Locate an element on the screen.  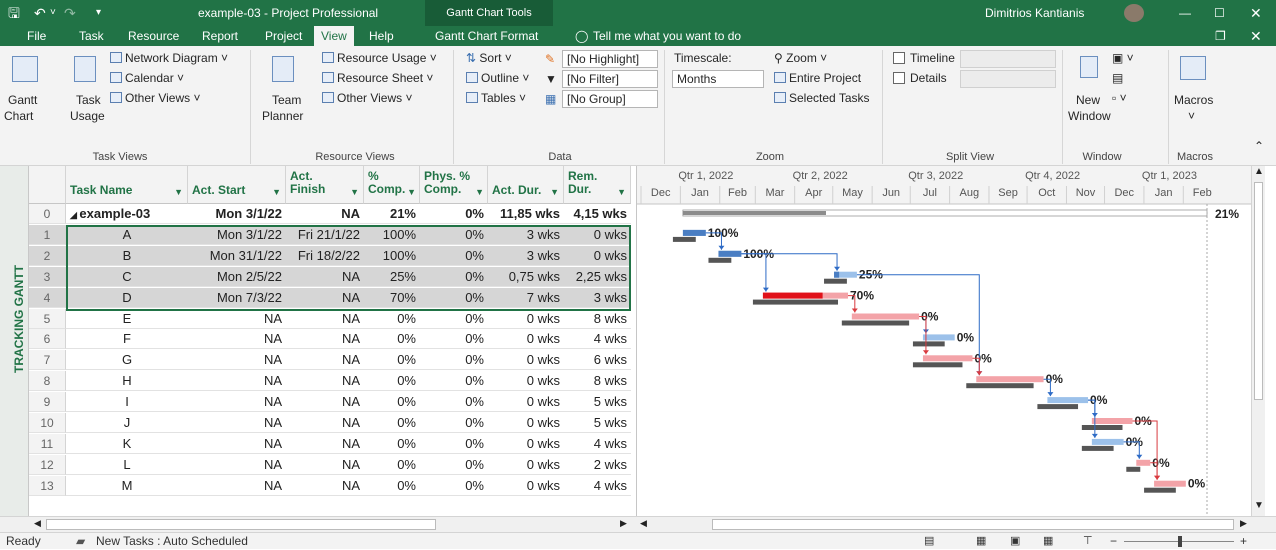
network-diagram-button: Network Diagram ˅ is located at coordinates (169, 58).